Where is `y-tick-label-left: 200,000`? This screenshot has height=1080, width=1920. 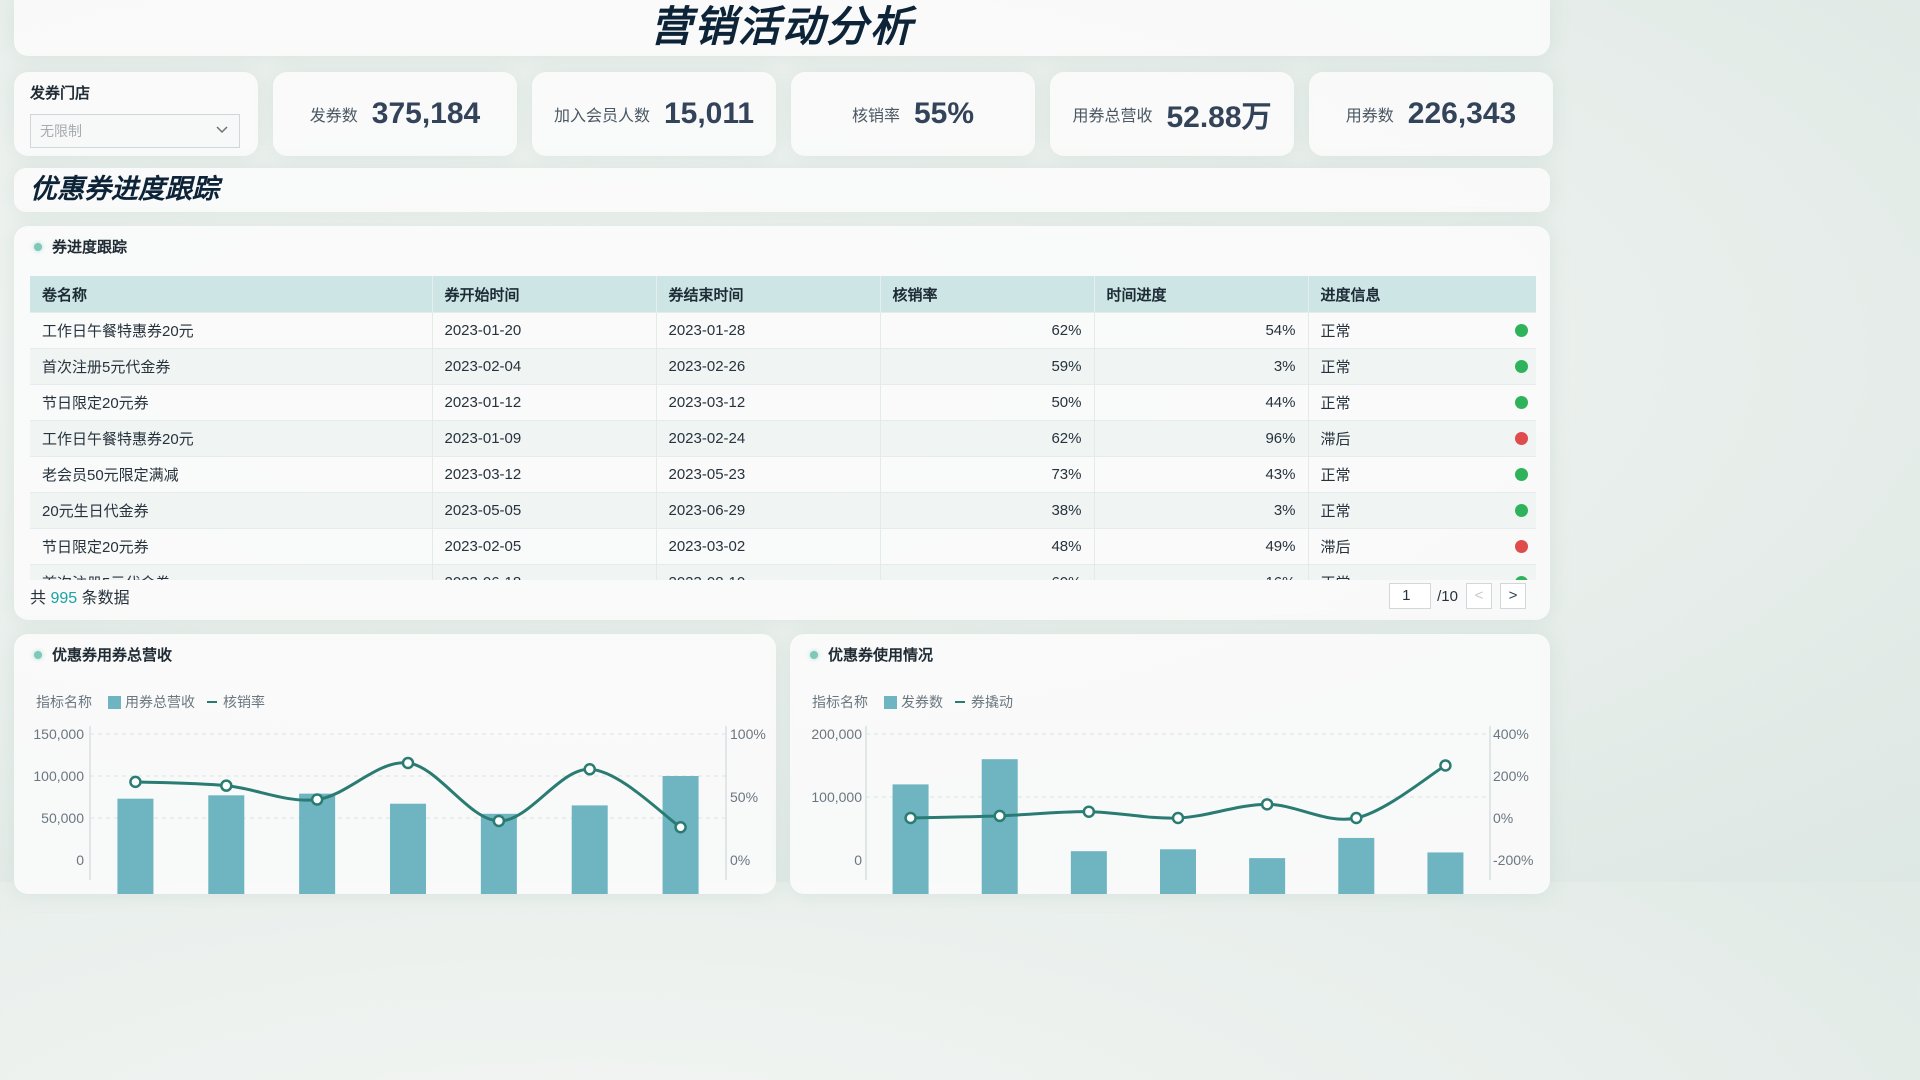 y-tick-label-left: 200,000 is located at coordinates (836, 734).